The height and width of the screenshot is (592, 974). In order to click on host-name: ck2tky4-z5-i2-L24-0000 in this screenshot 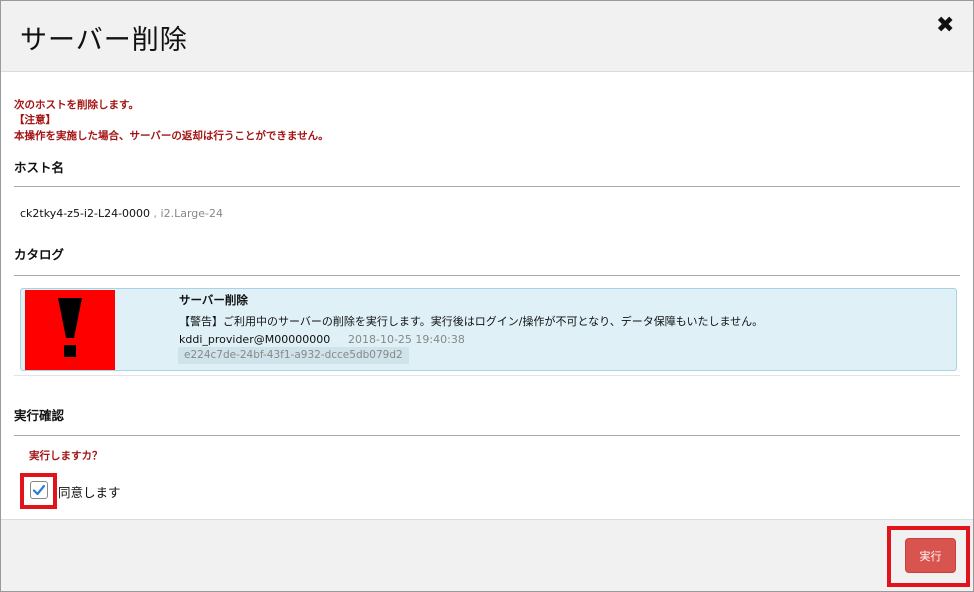, I will do `click(85, 213)`.